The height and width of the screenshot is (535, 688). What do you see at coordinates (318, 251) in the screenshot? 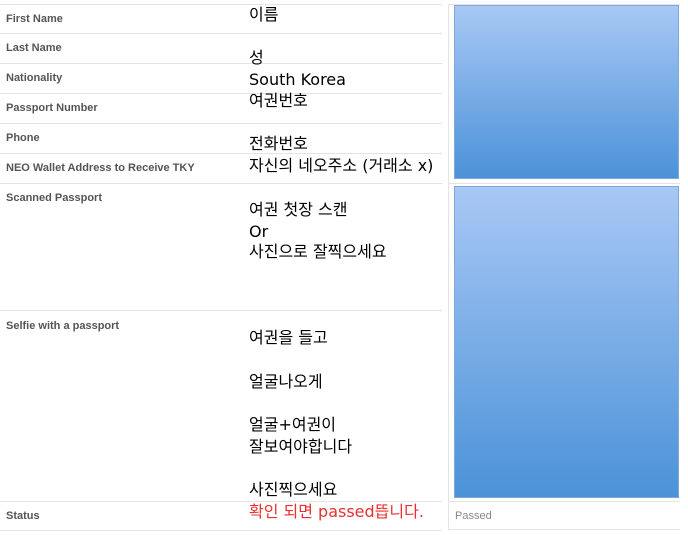
I see `annotation-scanned-passport-line3: 사진으로 잘찍으세요` at bounding box center [318, 251].